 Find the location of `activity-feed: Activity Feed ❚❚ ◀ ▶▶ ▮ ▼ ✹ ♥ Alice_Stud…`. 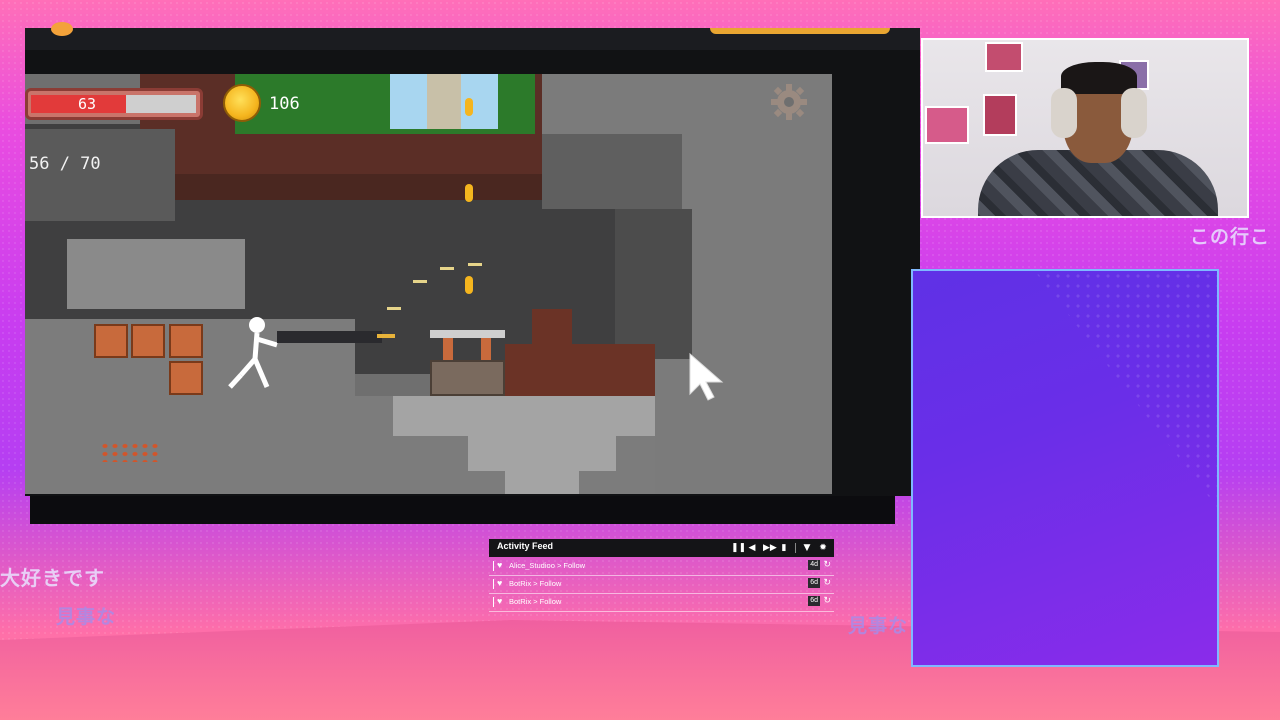

activity-feed: Activity Feed ❚❚ ◀ ▶▶ ▮ ▼ ✹ ♥ Alice_Stud… is located at coordinates (661, 575).